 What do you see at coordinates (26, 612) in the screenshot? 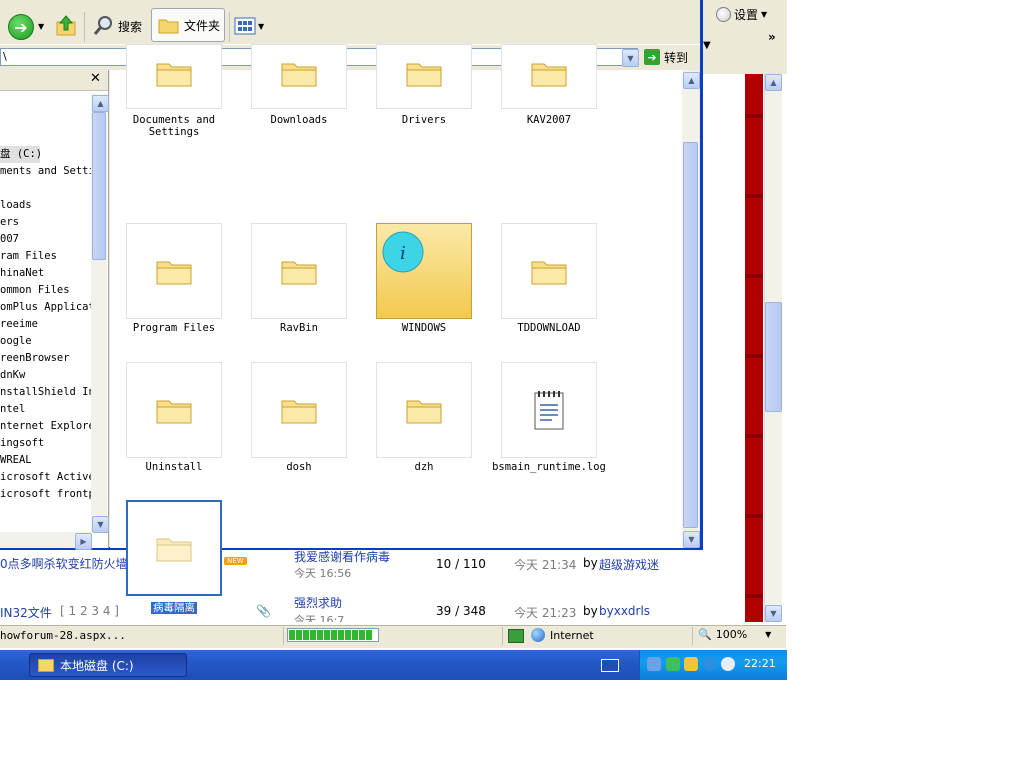
I see `topic-link: IN32文件` at bounding box center [26, 612].